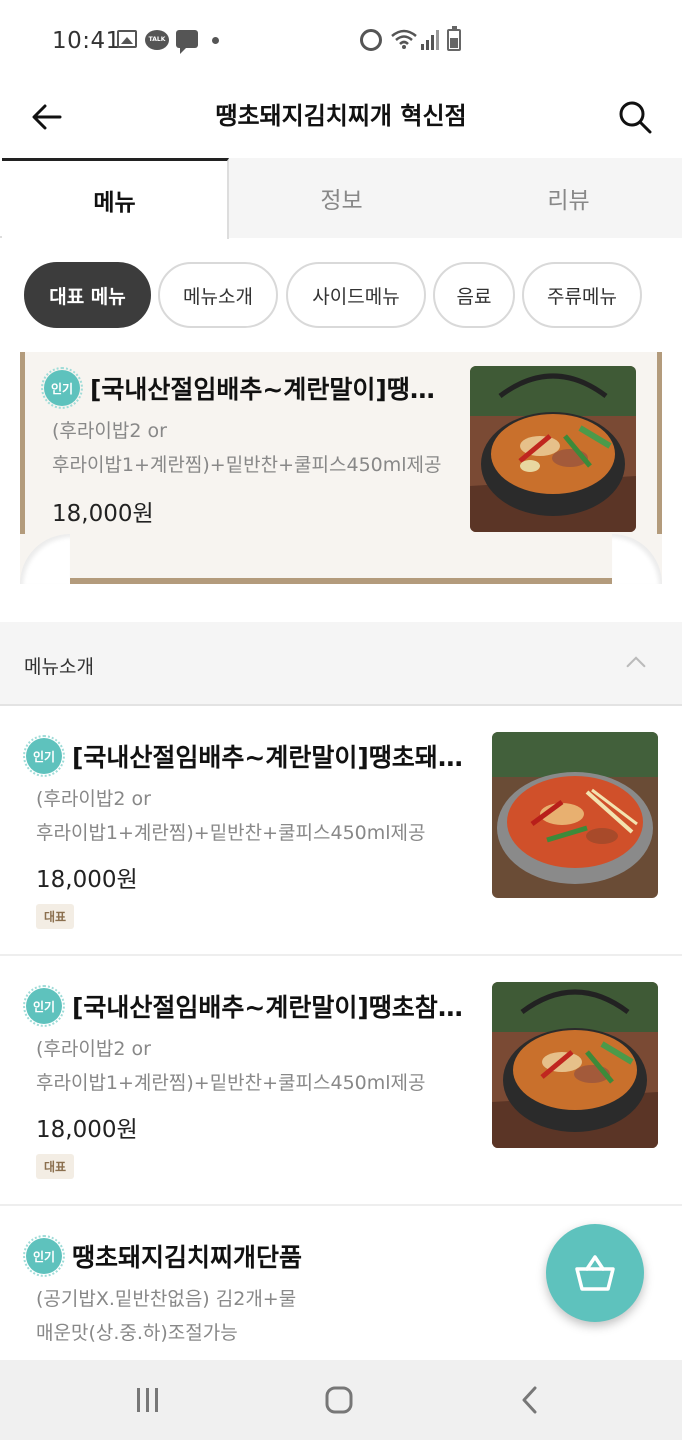 This screenshot has height=1440, width=682. Describe the element at coordinates (341, 40) in the screenshot. I see `status-bar: 10:41 TALK` at that location.